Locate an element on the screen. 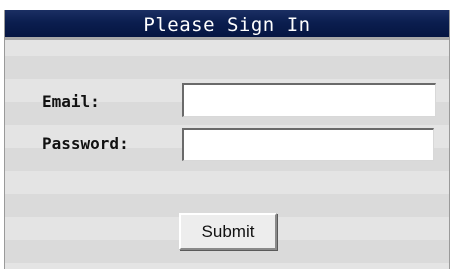 The height and width of the screenshot is (269, 454). email-field is located at coordinates (309, 100).